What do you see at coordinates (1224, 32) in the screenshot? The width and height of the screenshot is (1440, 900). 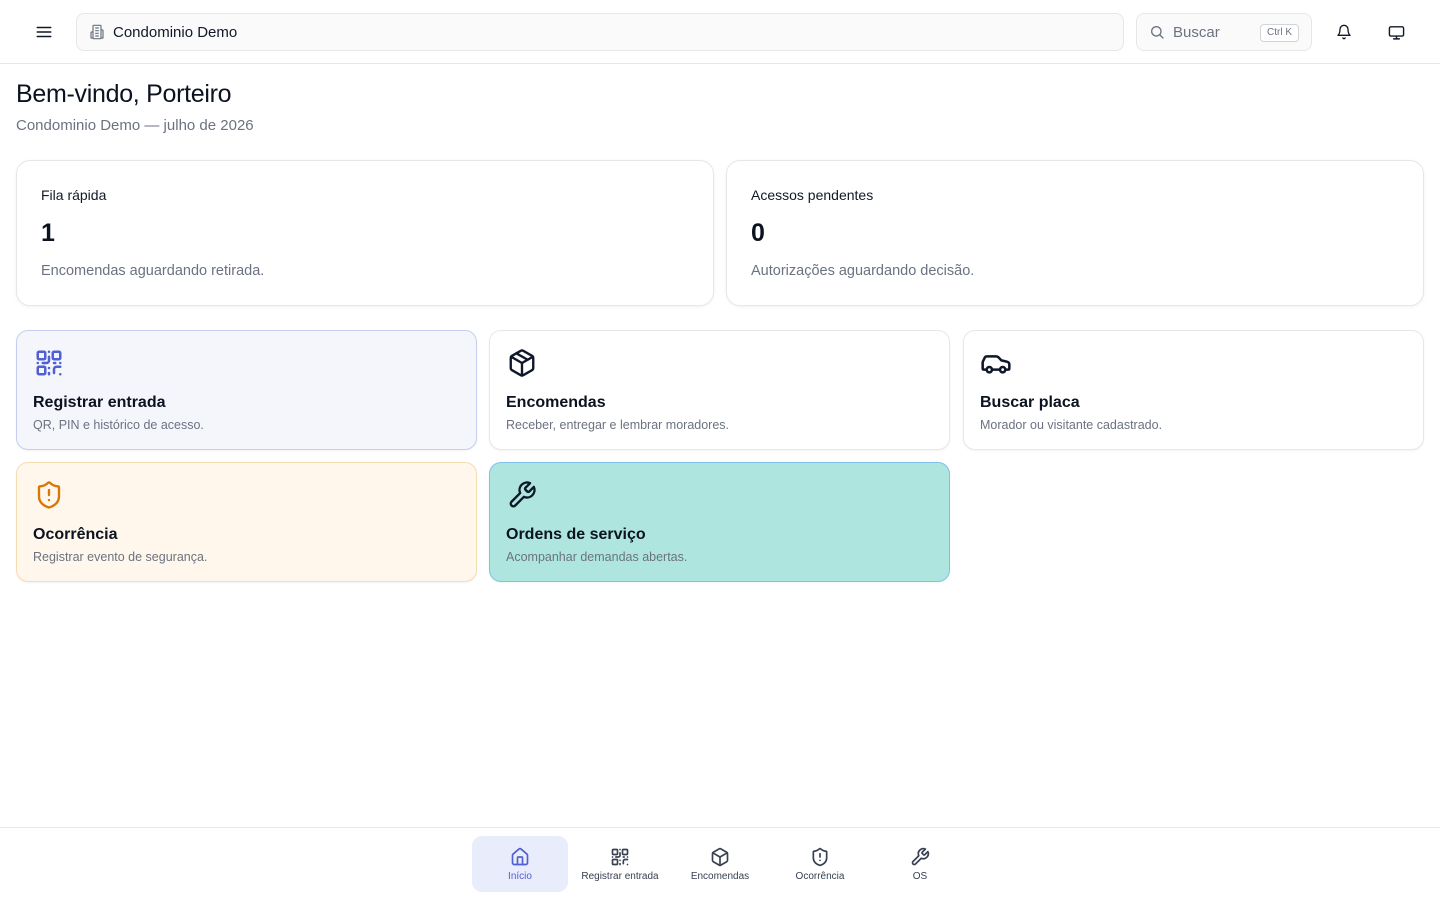 I see `search-input: Buscar Ctrl K` at bounding box center [1224, 32].